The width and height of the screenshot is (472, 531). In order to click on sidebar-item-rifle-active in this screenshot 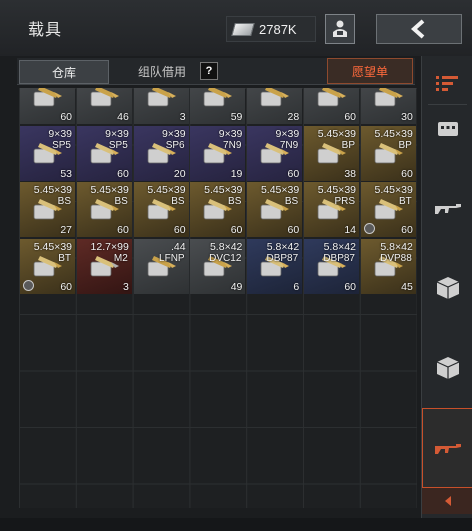, I will do `click(447, 448)`.